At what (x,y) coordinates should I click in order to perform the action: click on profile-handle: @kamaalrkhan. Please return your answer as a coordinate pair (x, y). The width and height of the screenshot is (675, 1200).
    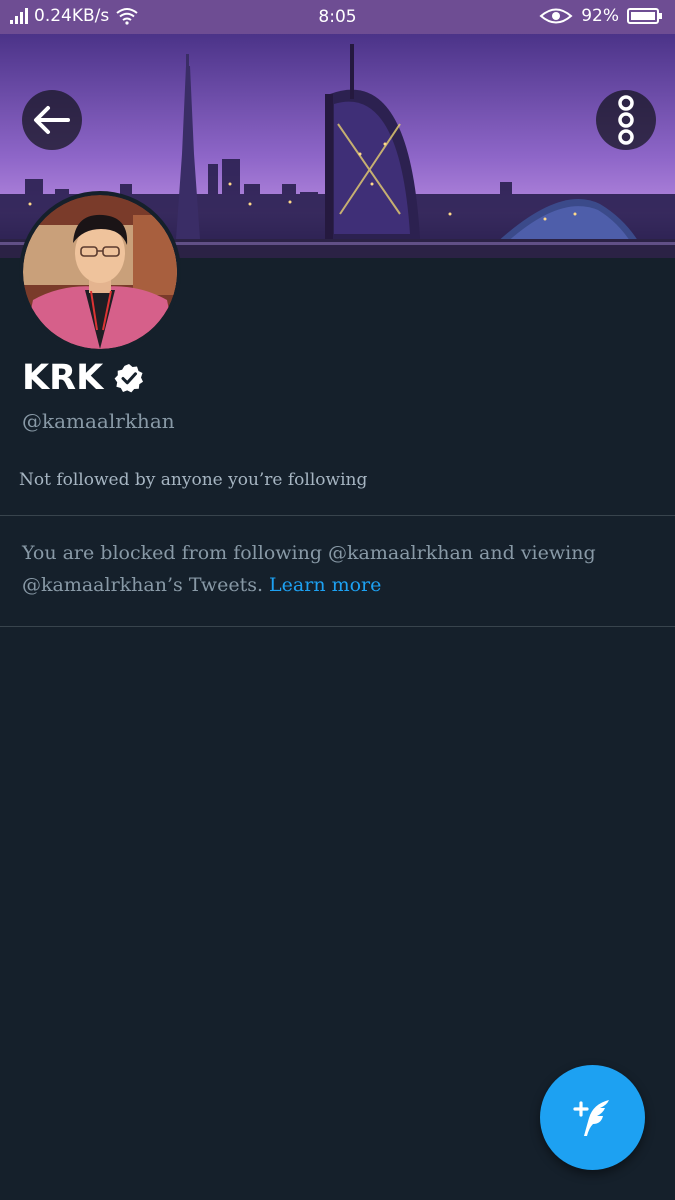
    Looking at the image, I should click on (98, 421).